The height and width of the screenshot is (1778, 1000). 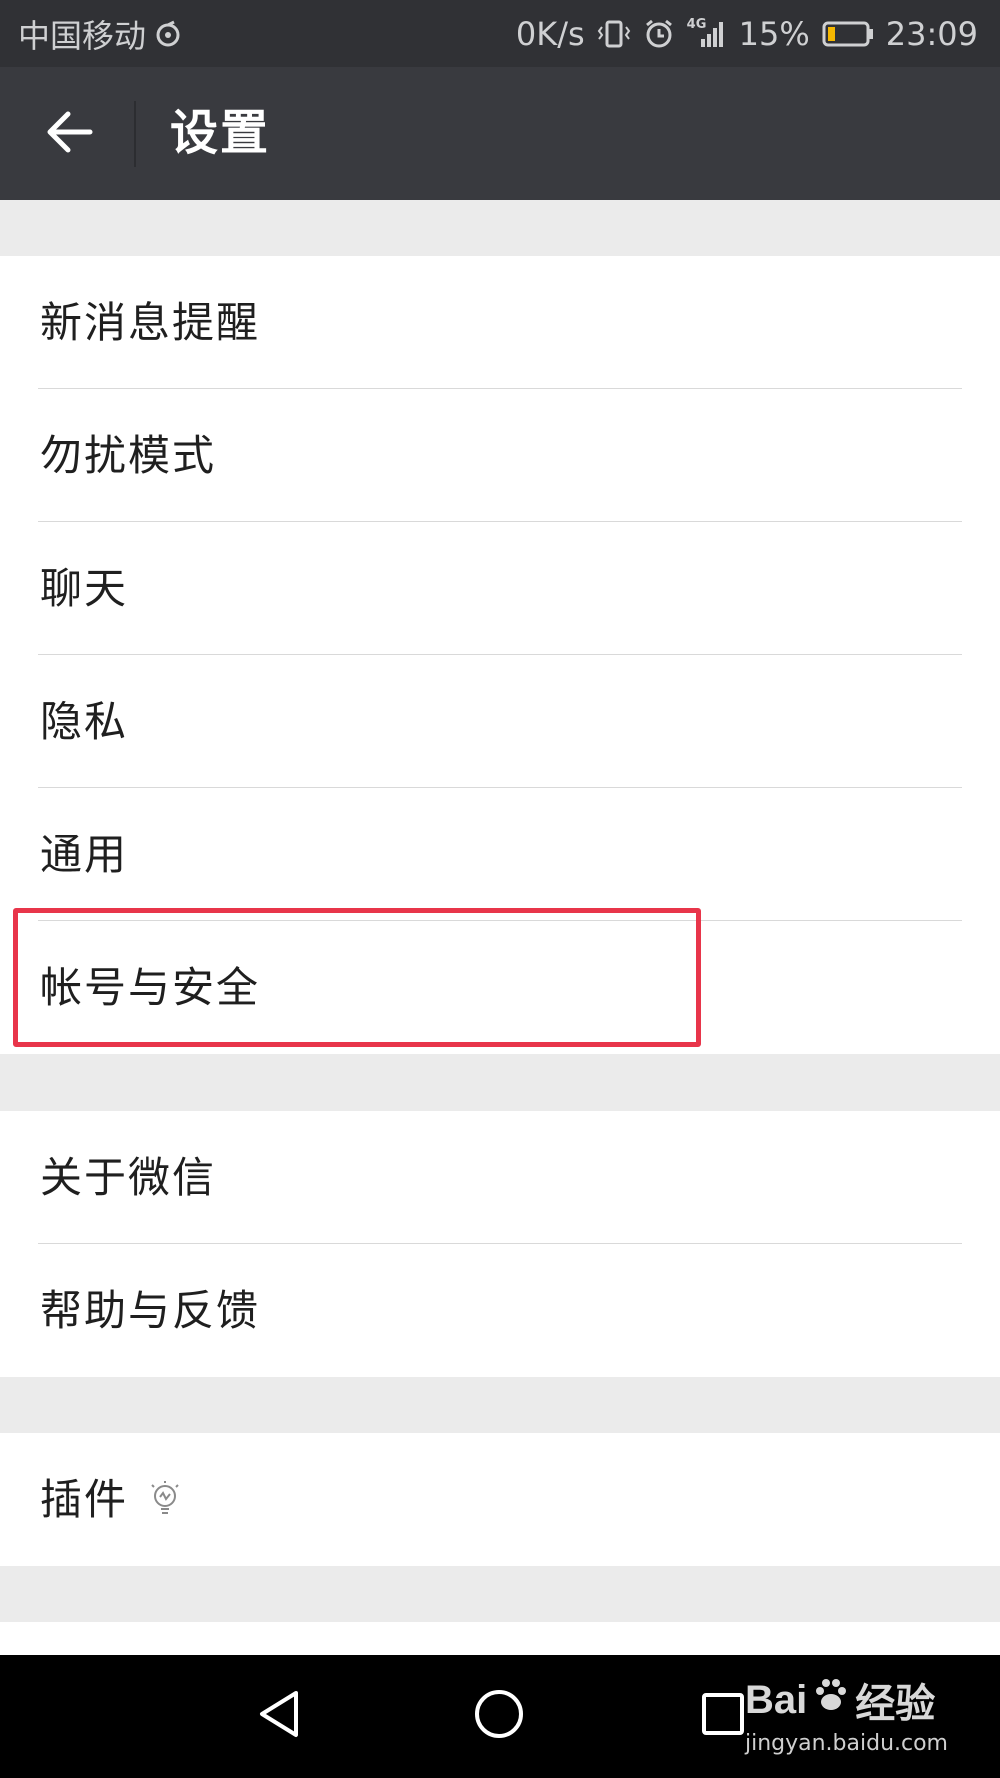 I want to click on lightbulb-icon, so click(x=165, y=1501).